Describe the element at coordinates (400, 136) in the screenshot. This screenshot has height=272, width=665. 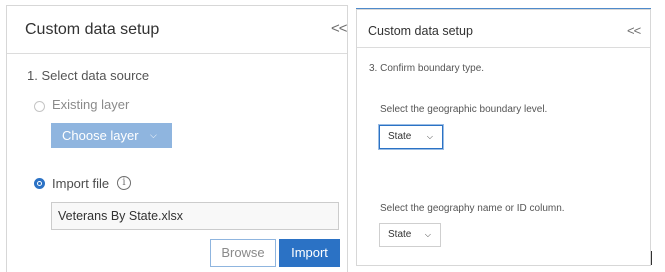
I see `boundary-level-value: State` at that location.